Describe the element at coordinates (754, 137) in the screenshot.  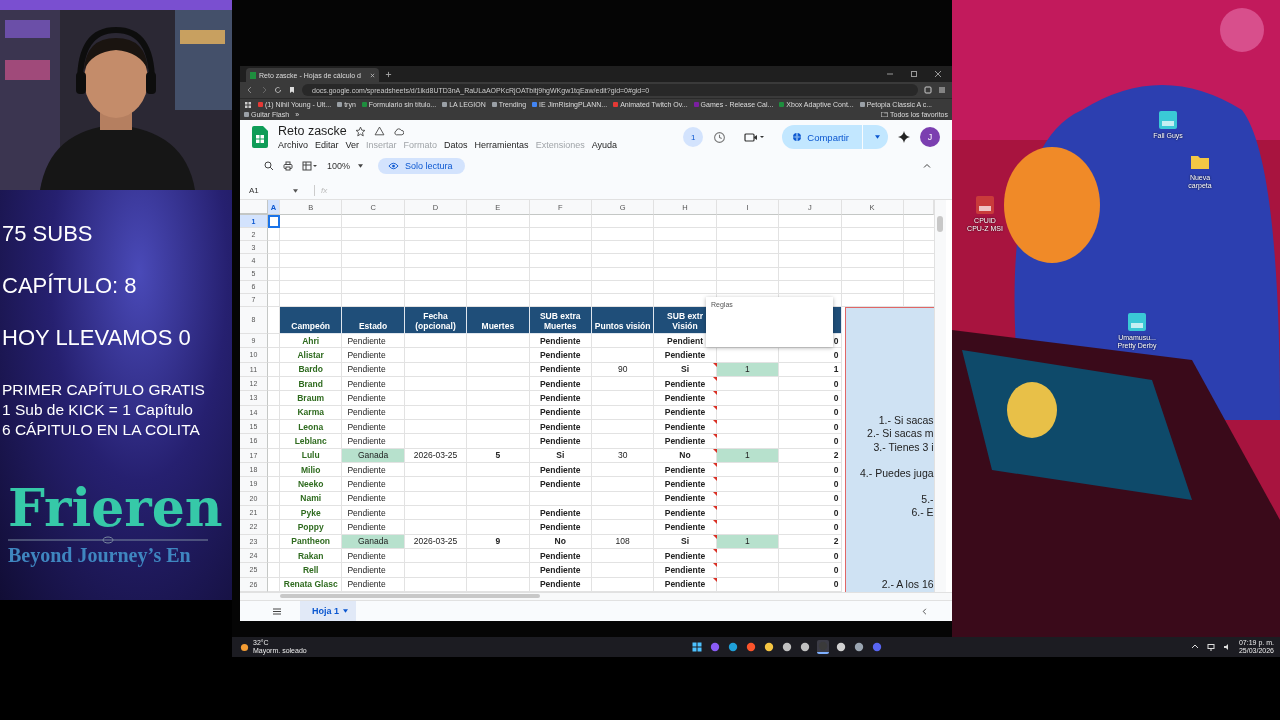
I see `video-call-icon` at that location.